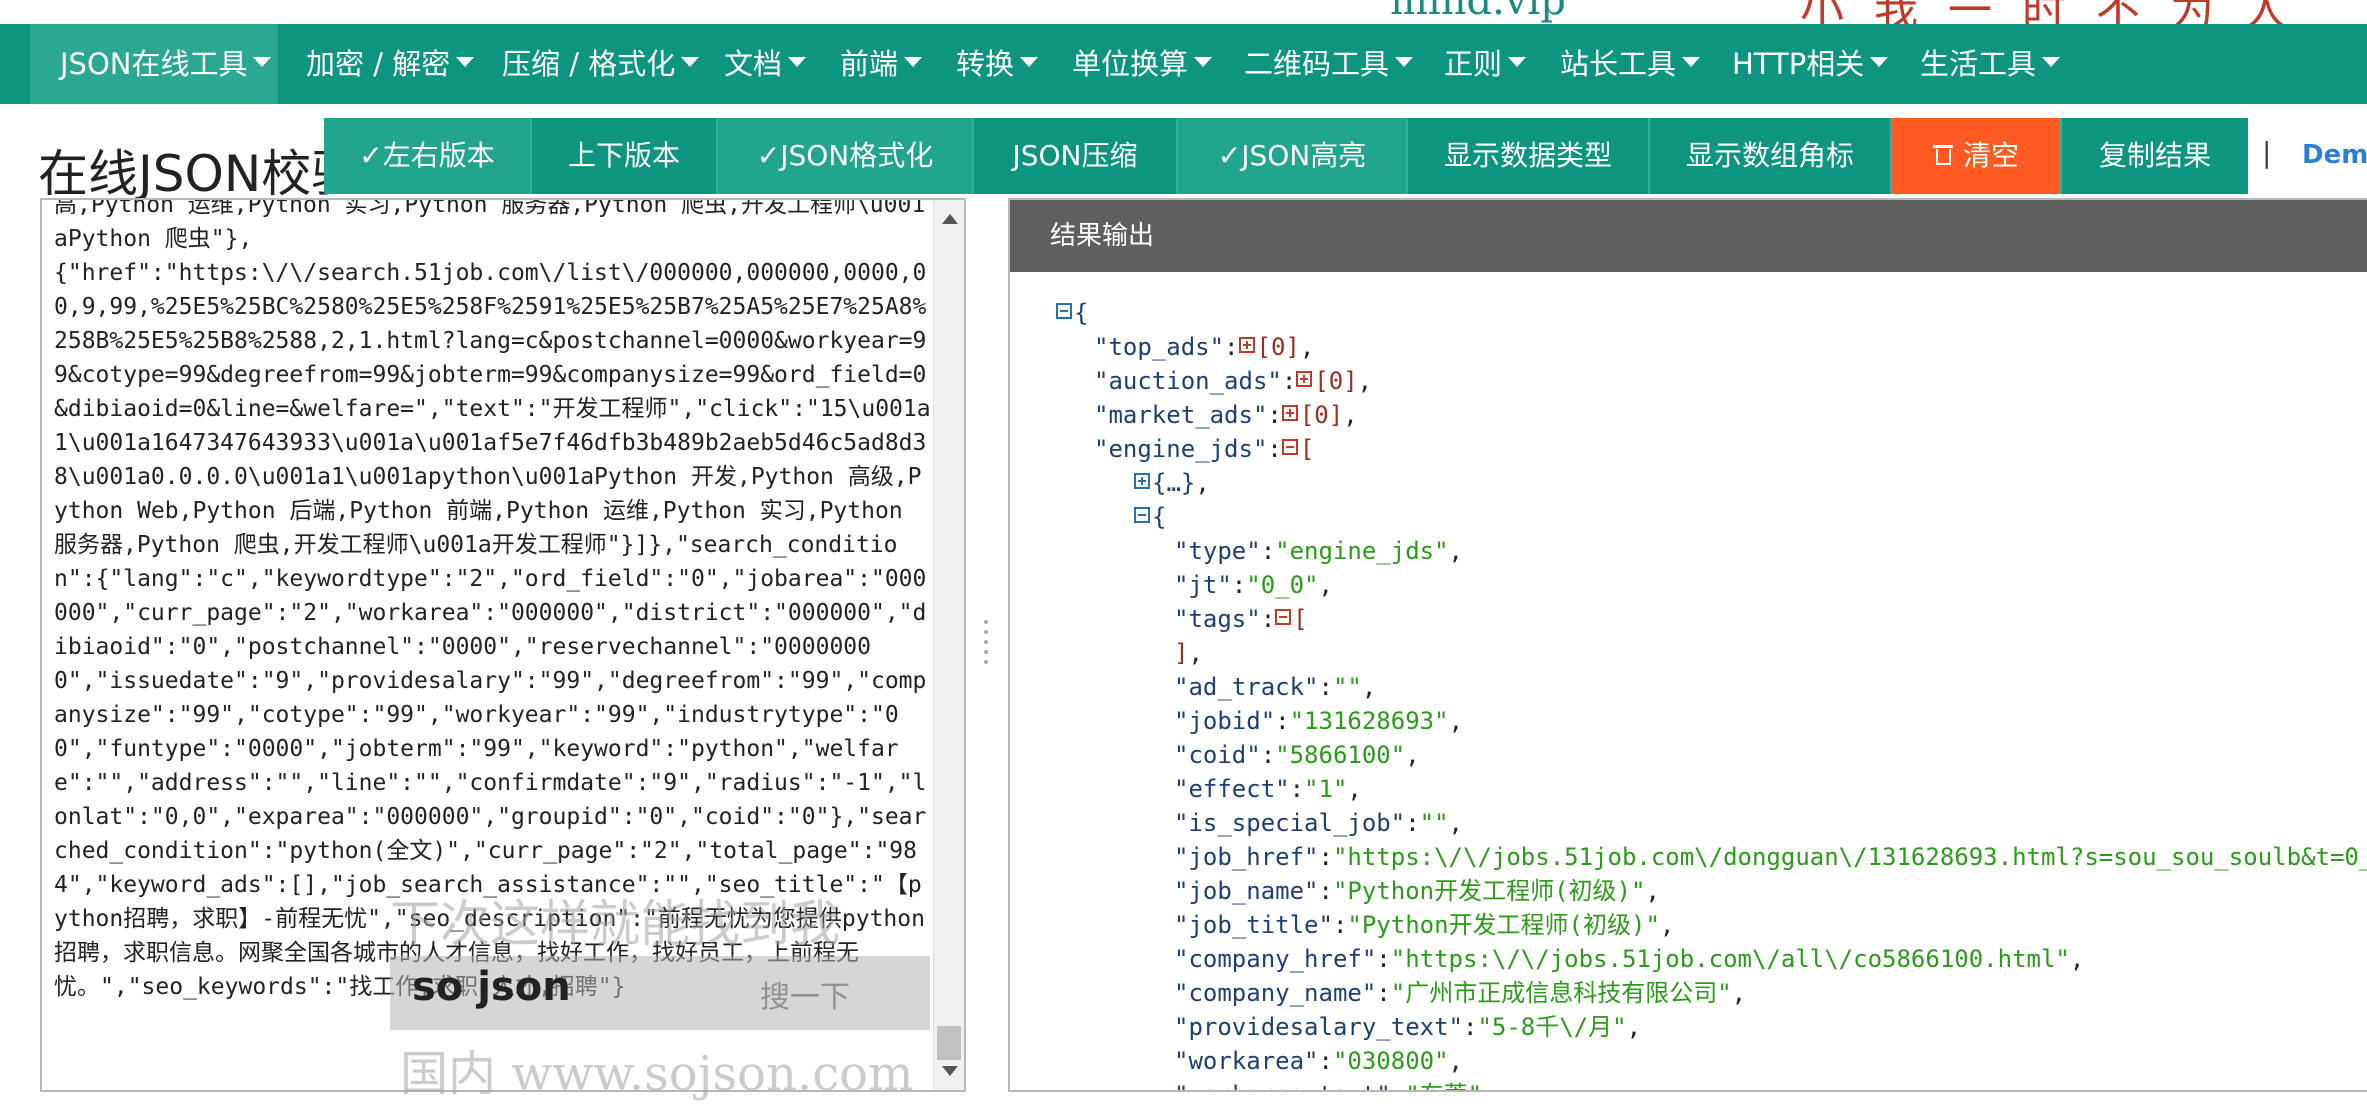 The width and height of the screenshot is (2367, 1104). What do you see at coordinates (1174, 483) in the screenshot?
I see `json-bracket: {…}` at bounding box center [1174, 483].